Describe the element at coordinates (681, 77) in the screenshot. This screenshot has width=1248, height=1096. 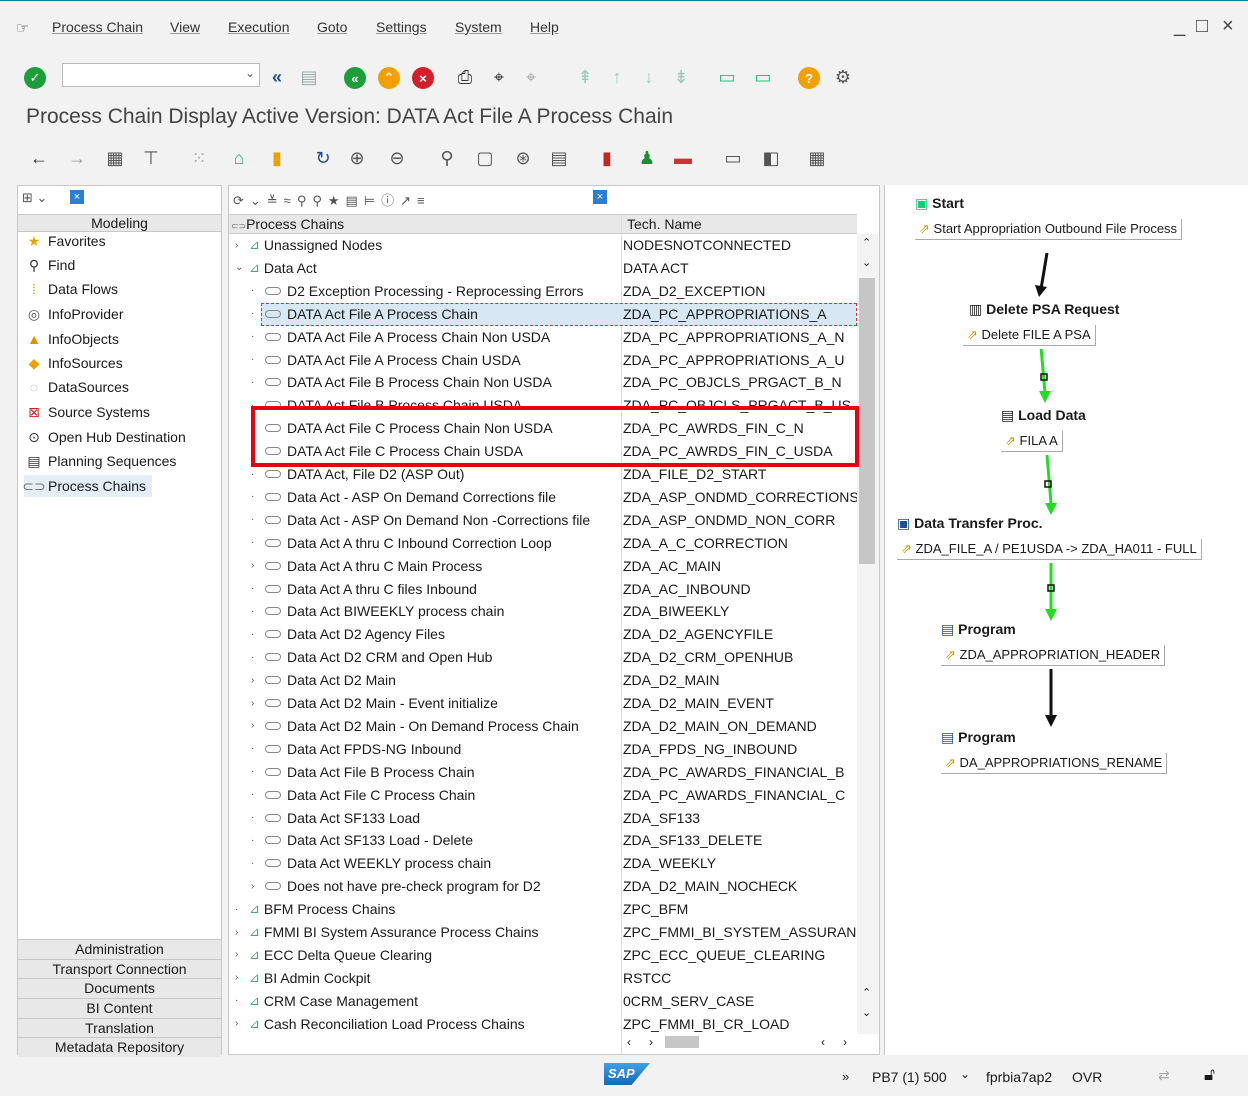
I see `last-page-icon: ⇟` at that location.